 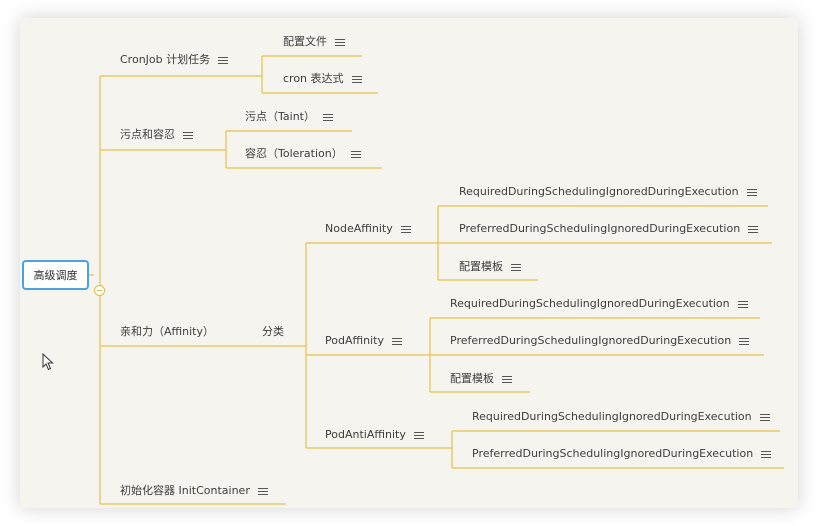 What do you see at coordinates (359, 228) in the screenshot?
I see `node-label: NodeAffinity` at bounding box center [359, 228].